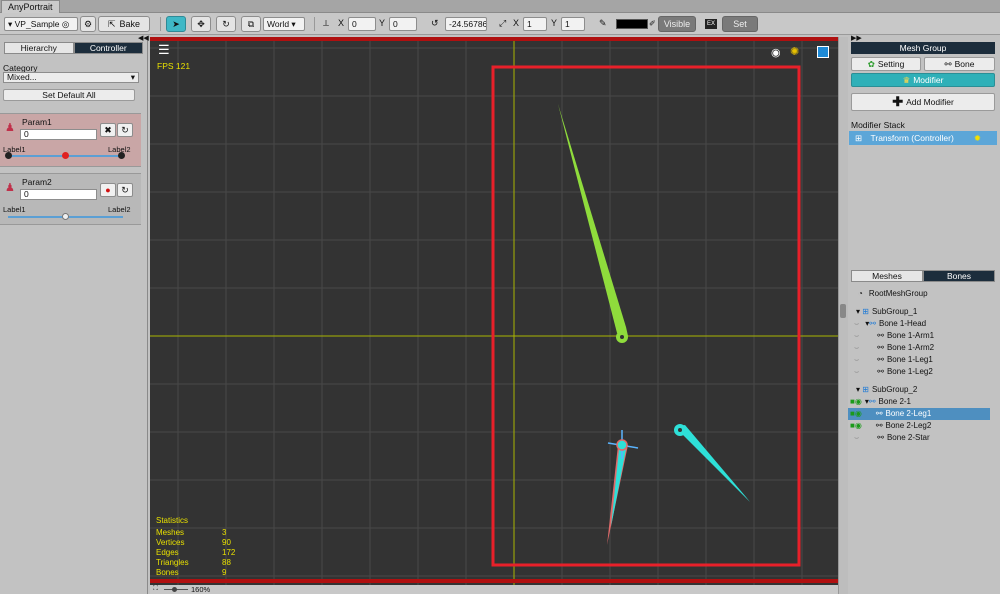 Image resolution: width=1000 pixels, height=594 pixels. What do you see at coordinates (226, 24) in the screenshot?
I see `rotate-tool-button: ↻` at bounding box center [226, 24].